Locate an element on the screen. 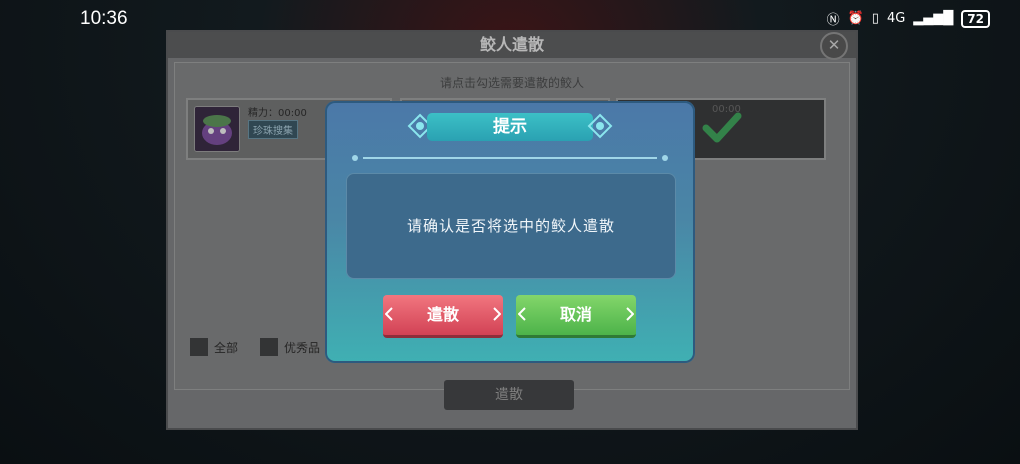  nfc-icon: Ⓝ is located at coordinates (833, 20).